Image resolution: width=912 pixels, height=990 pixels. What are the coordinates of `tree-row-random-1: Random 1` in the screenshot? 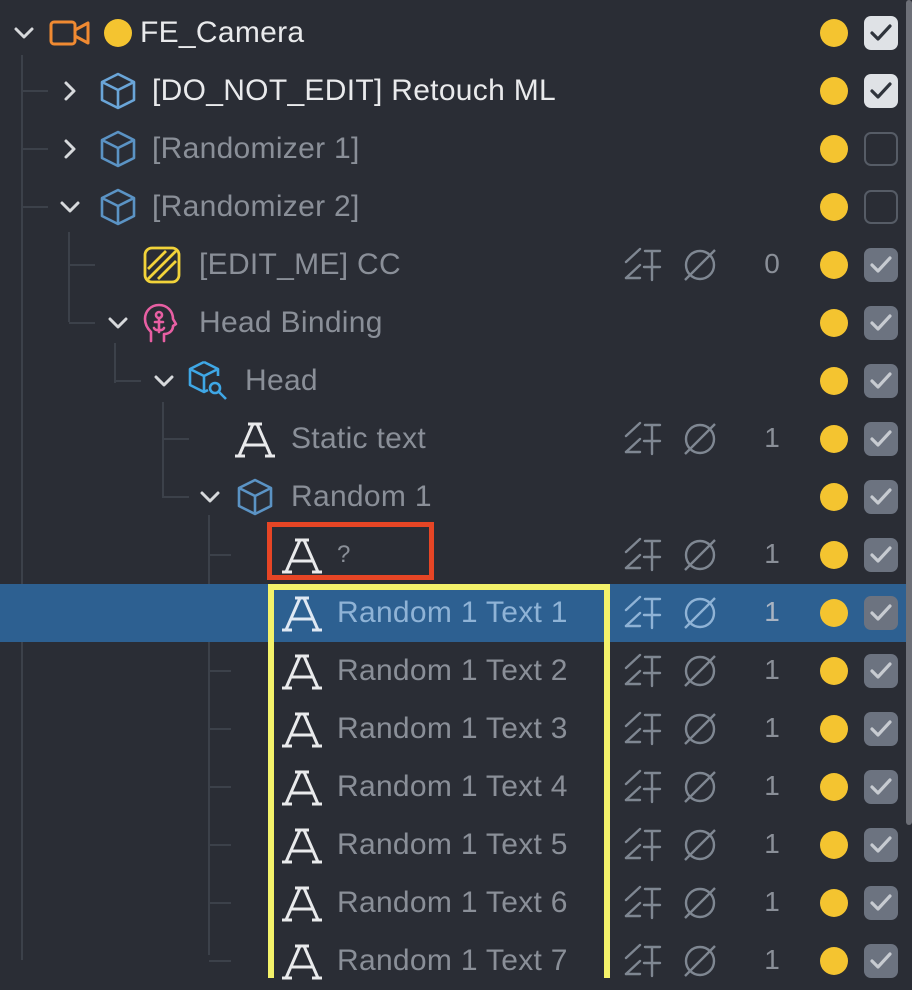 It's located at (456, 497).